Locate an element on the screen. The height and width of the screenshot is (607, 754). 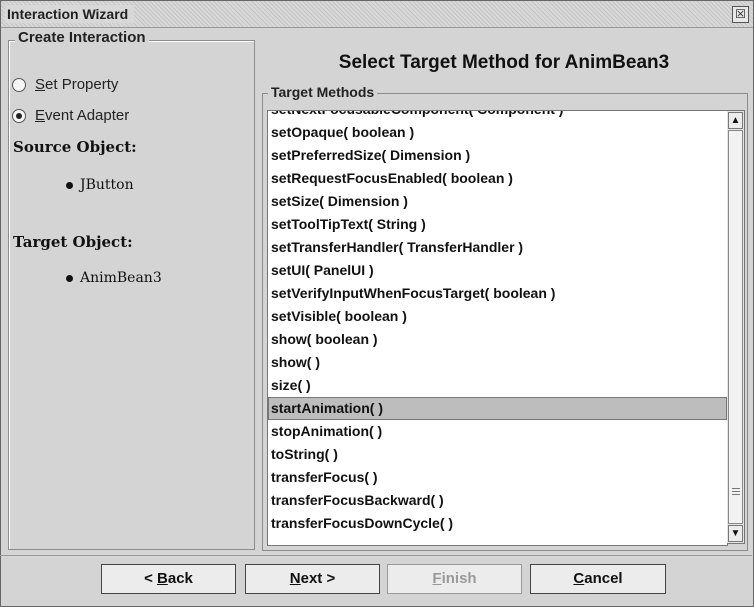
set-property-radio: Set Property is located at coordinates (65, 84).